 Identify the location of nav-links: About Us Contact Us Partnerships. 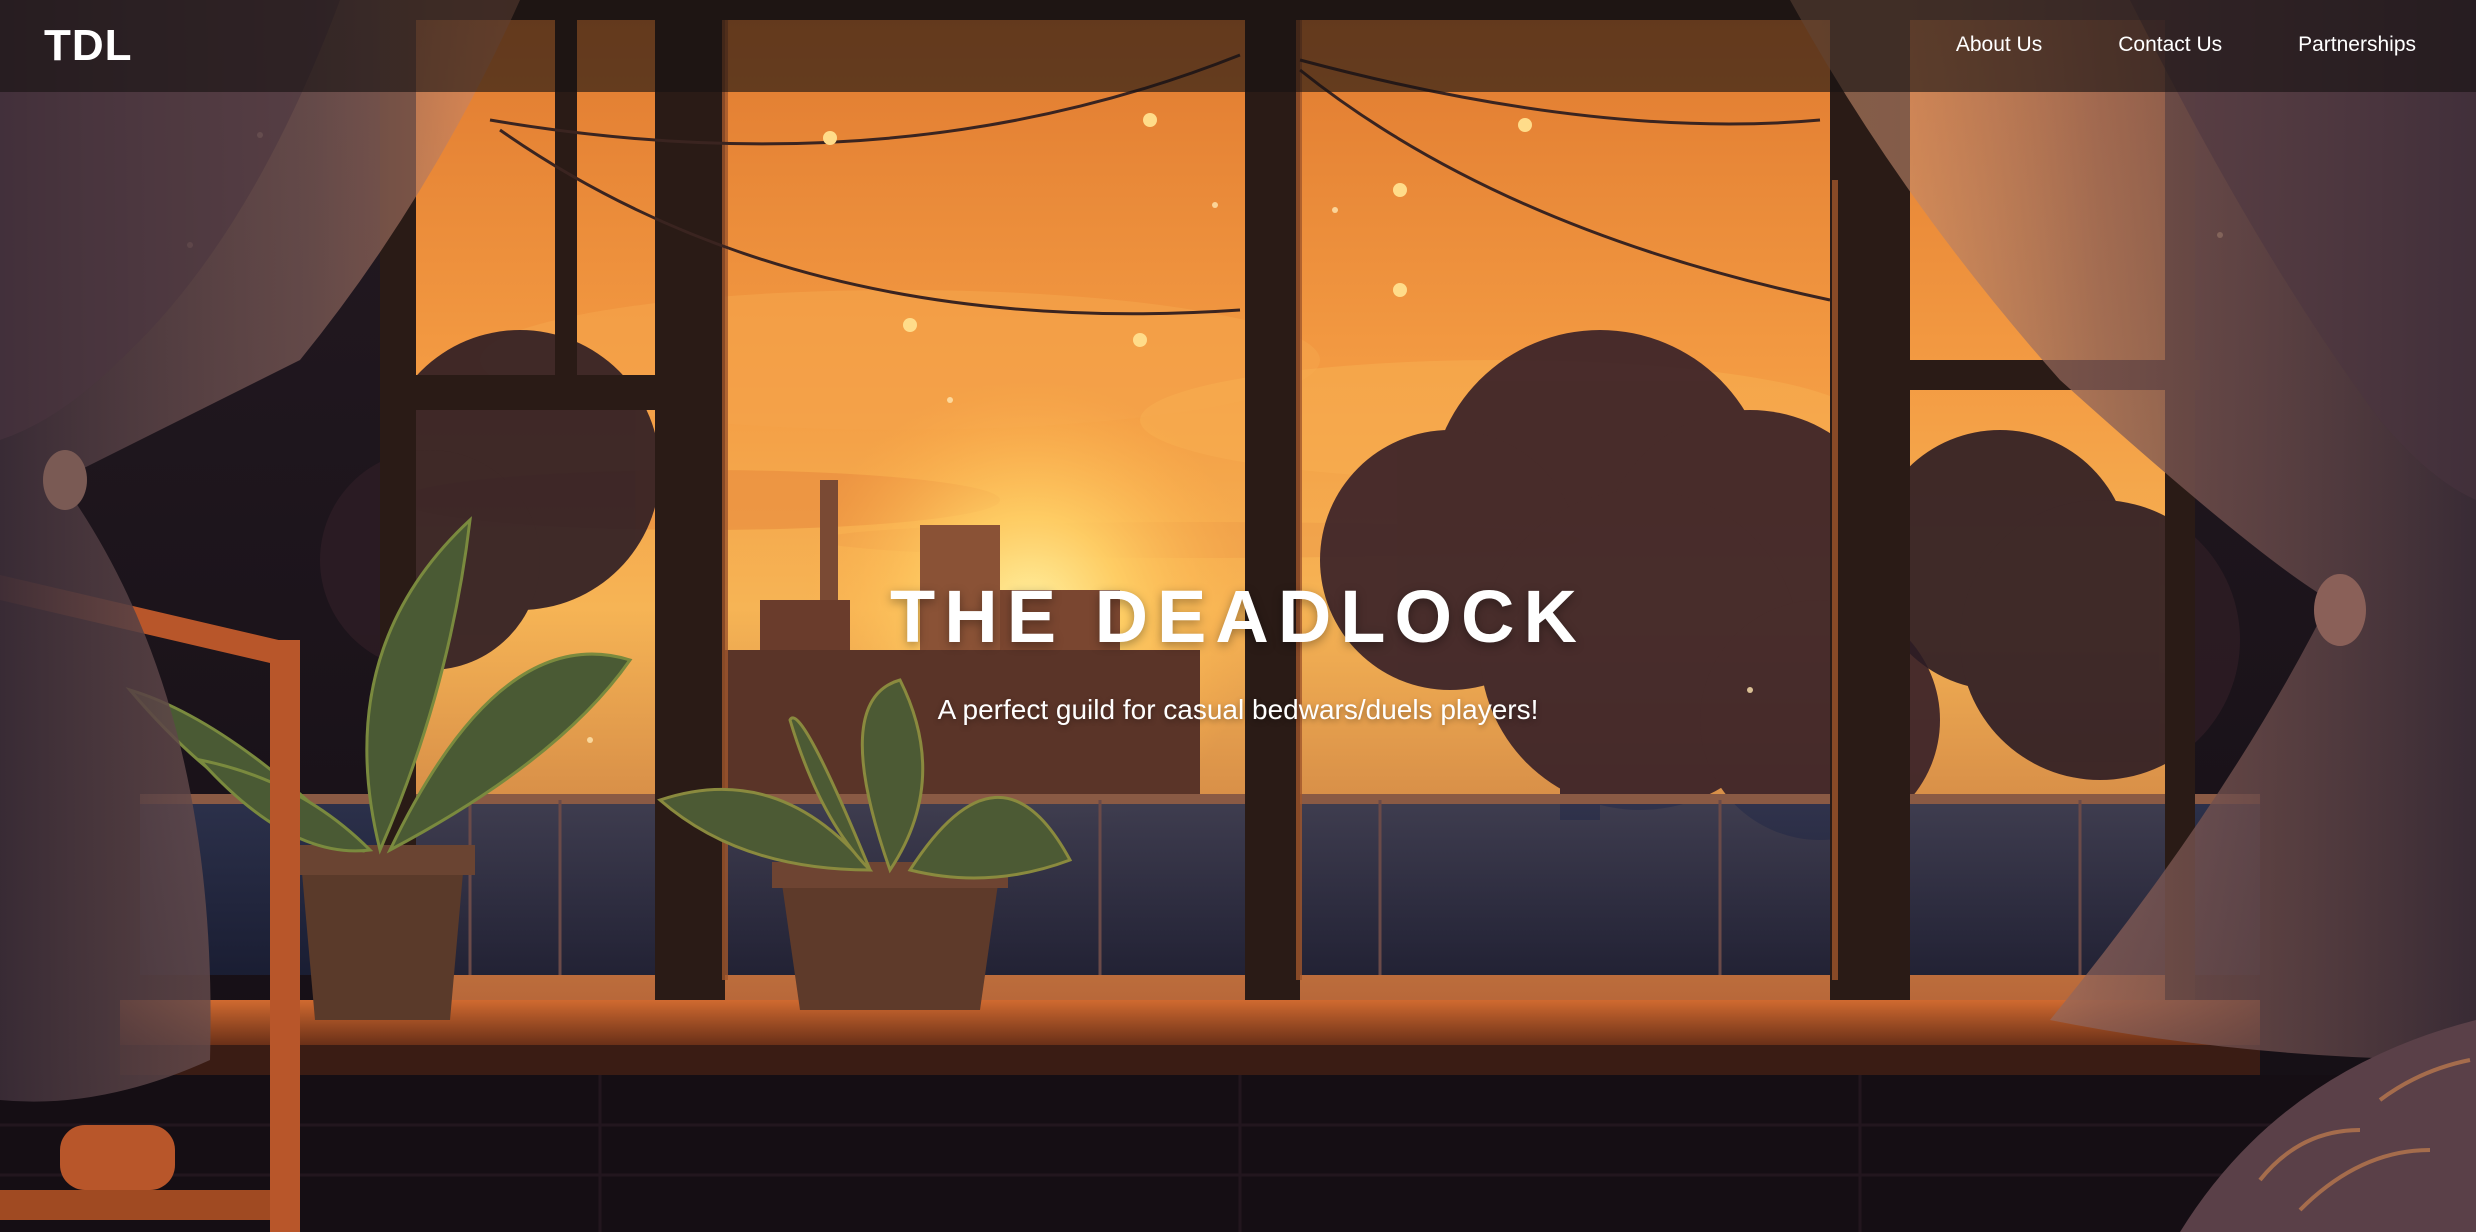
(2148, 45).